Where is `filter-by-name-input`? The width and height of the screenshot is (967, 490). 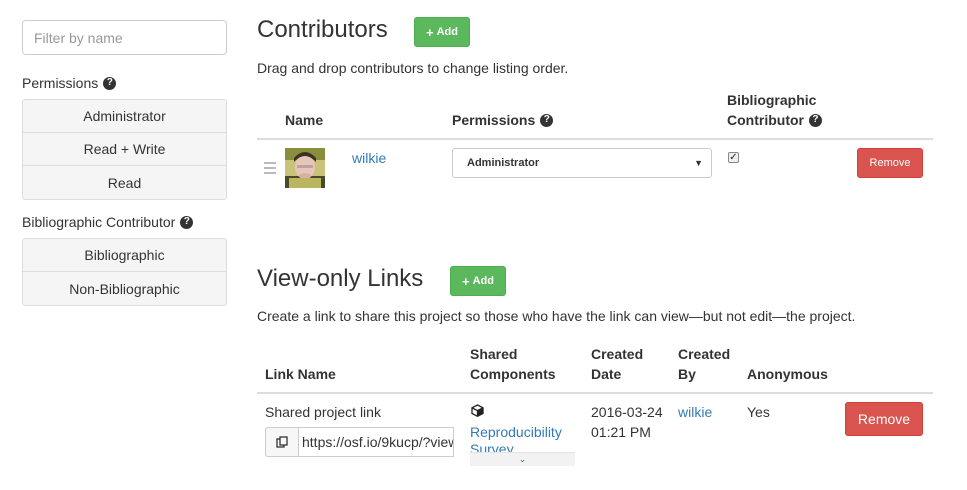
filter-by-name-input is located at coordinates (124, 37).